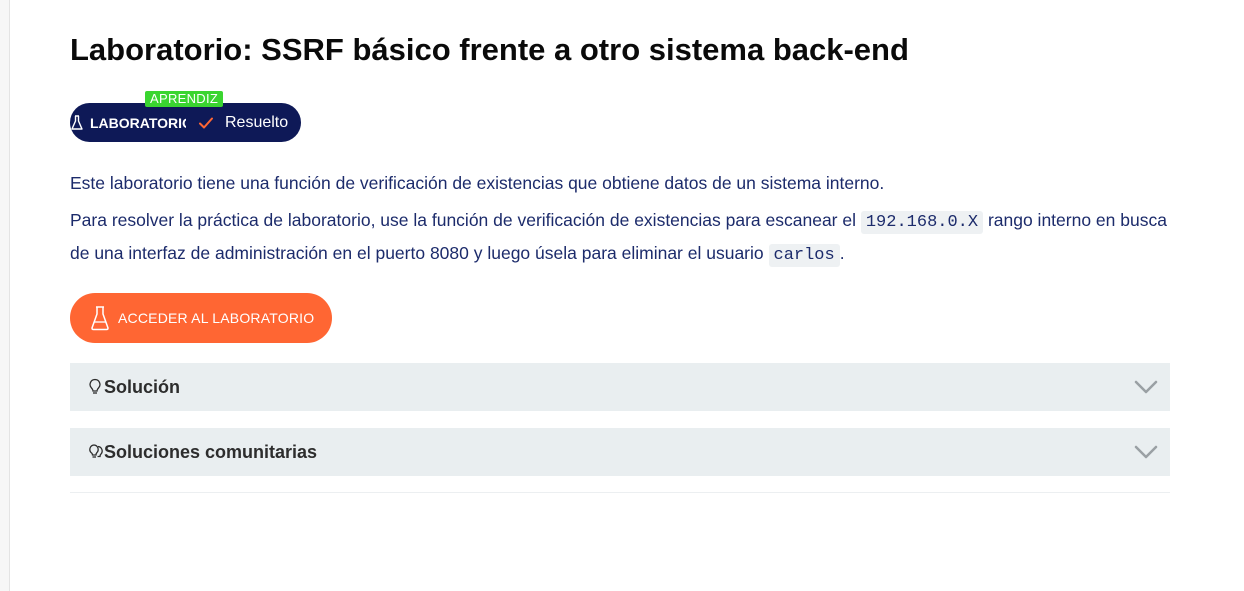 This screenshot has width=1244, height=591. I want to click on solution-accordion: Solución, so click(620, 387).